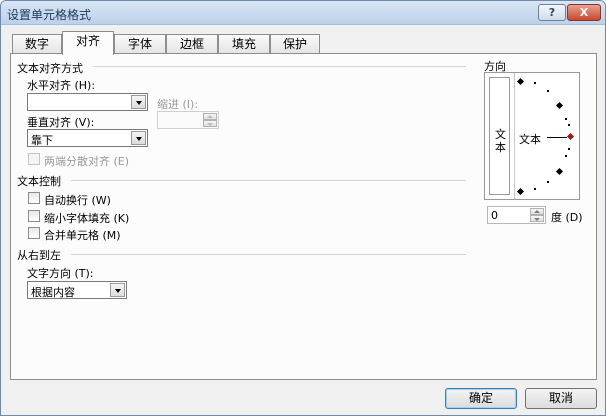 The width and height of the screenshot is (606, 416). I want to click on justify-distributed-label: 两端分散对齐 (E), so click(87, 161).